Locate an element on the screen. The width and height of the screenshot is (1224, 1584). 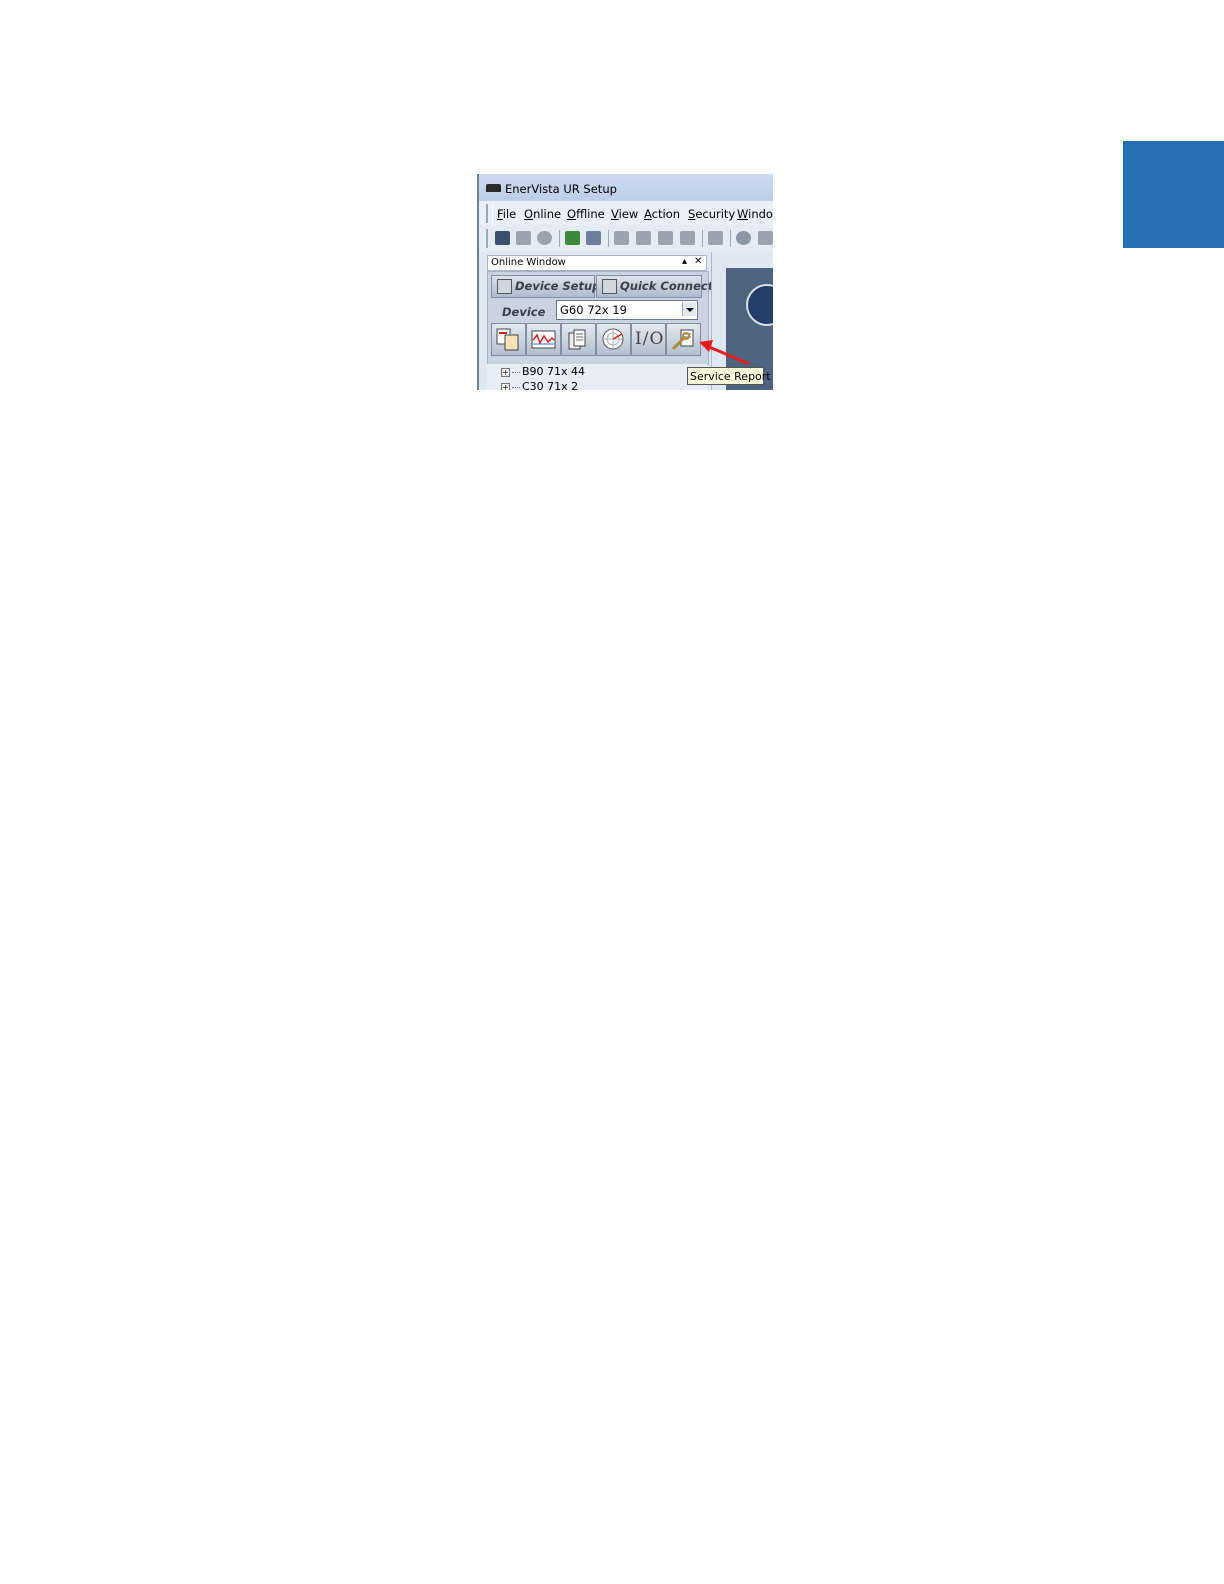
tree-item: + C30 71x 2 is located at coordinates (539, 385).